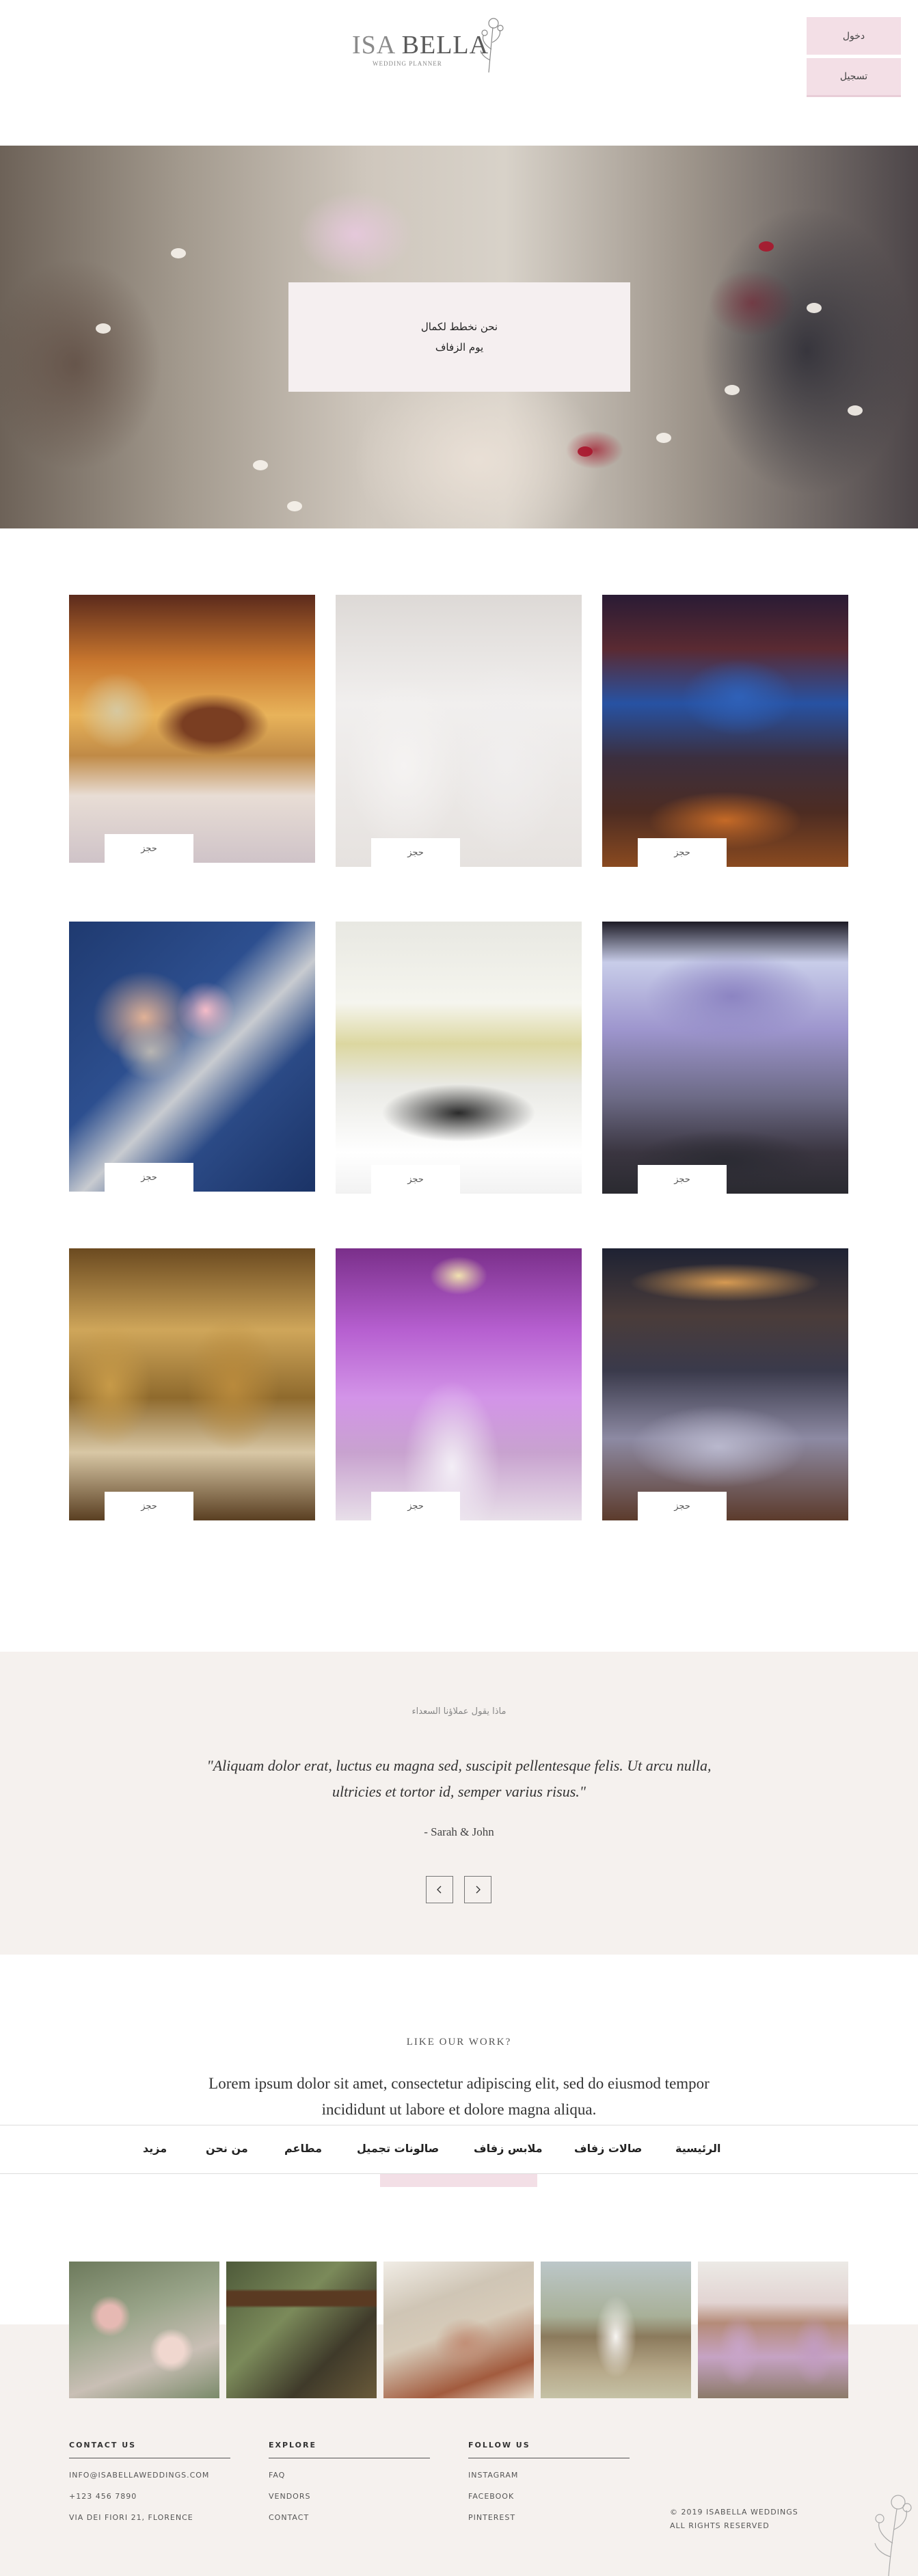 This screenshot has height=2576, width=918. What do you see at coordinates (608, 2148) in the screenshot?
I see `nav-item-wedding-halls: صالات زفاف` at bounding box center [608, 2148].